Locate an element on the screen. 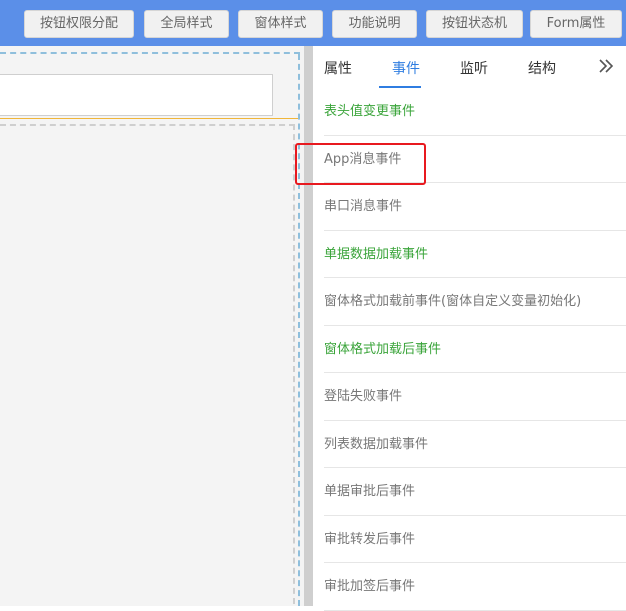  event-item-form-format-after-load: 窗体格式加载后事件 is located at coordinates (475, 349).